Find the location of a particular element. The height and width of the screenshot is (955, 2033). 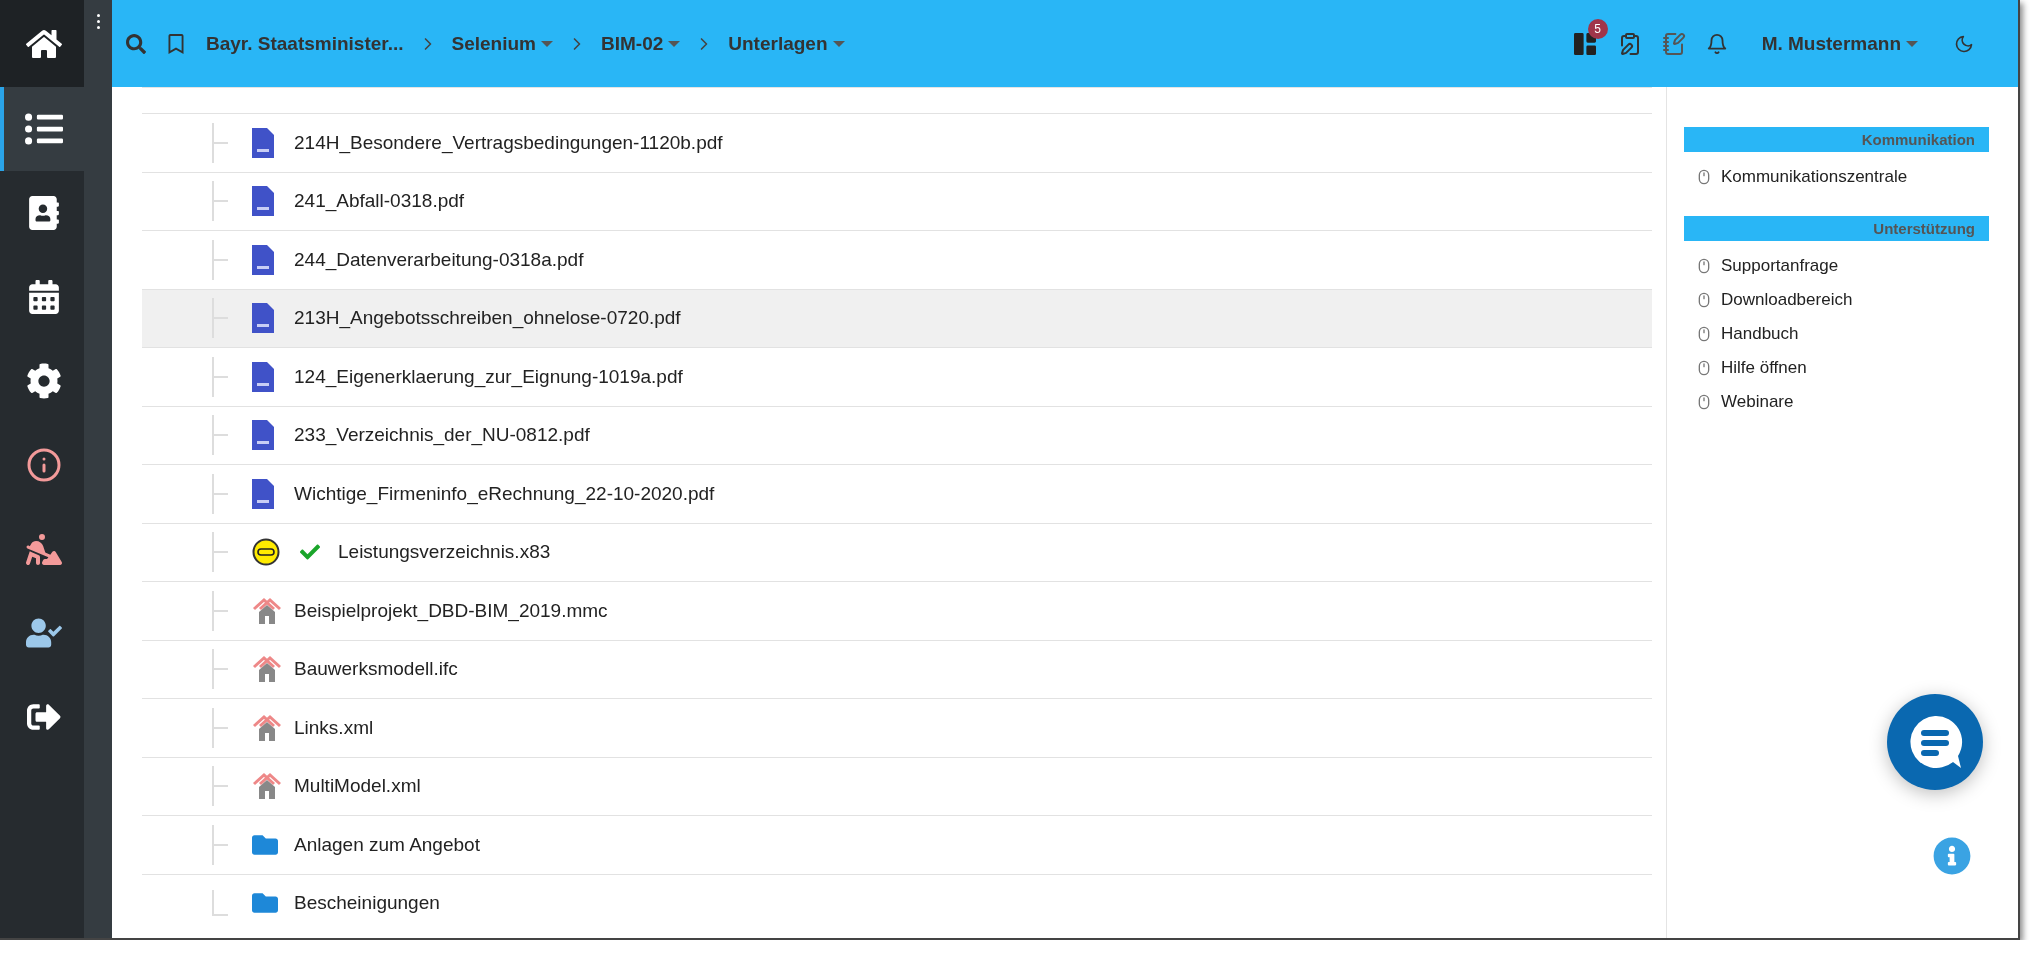

search-icon is located at coordinates (136, 43).